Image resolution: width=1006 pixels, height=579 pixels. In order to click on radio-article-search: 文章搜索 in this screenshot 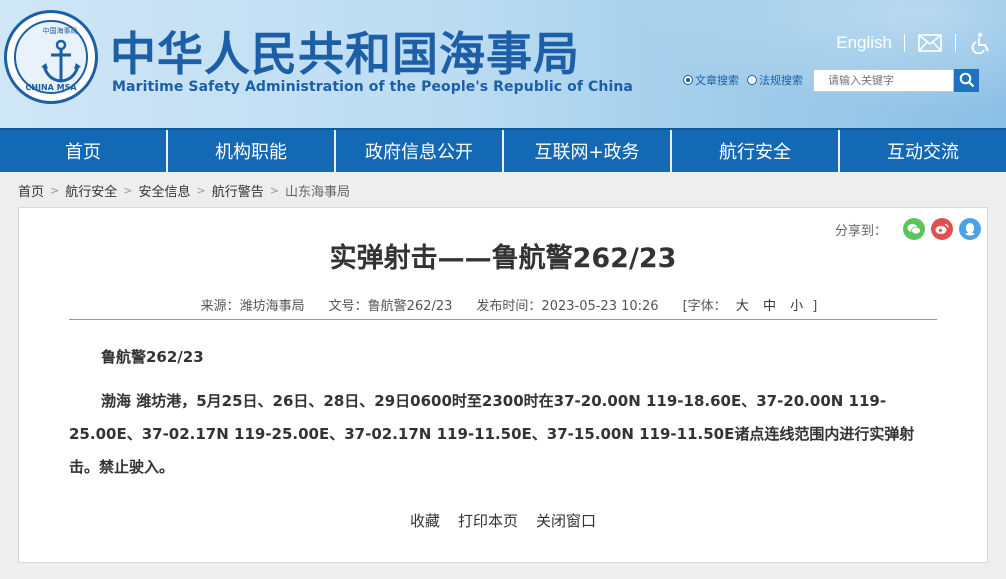, I will do `click(711, 80)`.